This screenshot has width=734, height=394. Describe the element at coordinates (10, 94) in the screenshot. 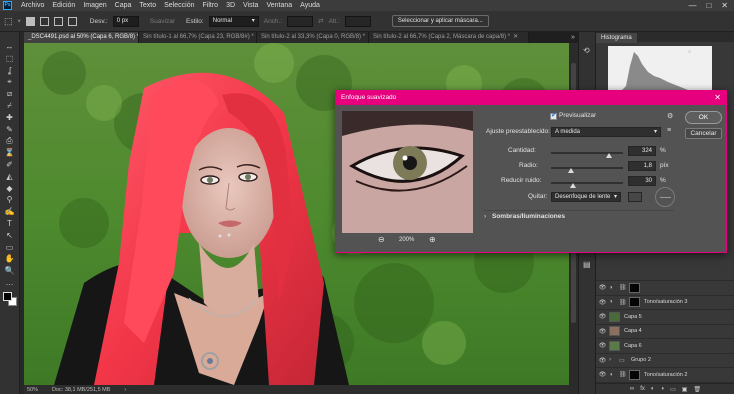

I see `tool-icon-4: ⧄` at that location.